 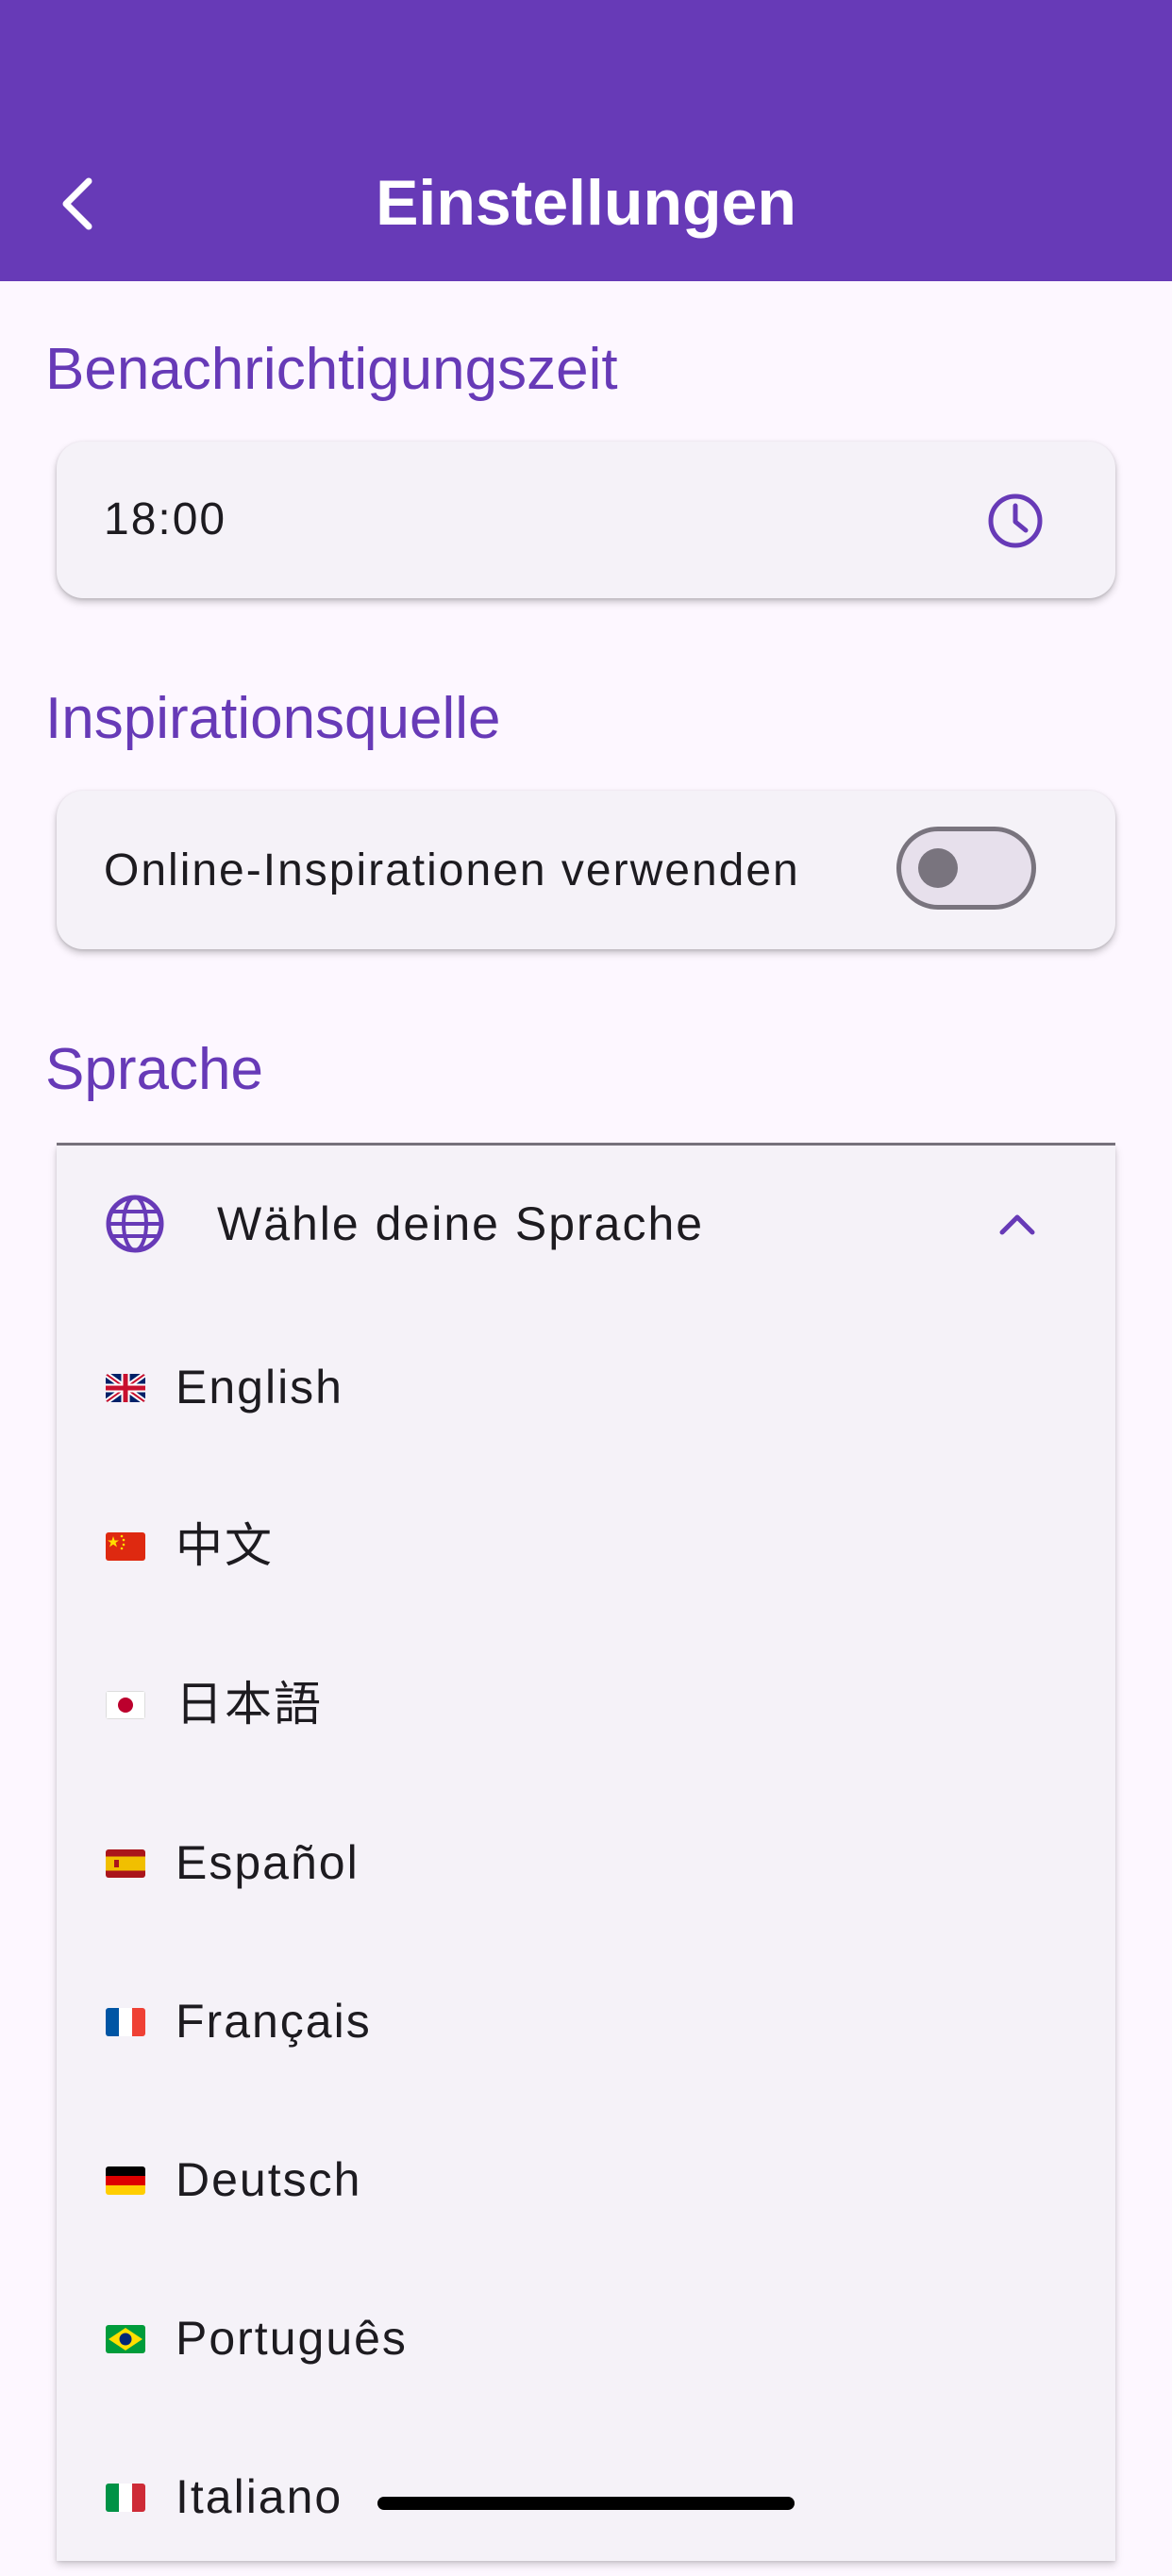 I want to click on uk-flag-icon, so click(x=125, y=1388).